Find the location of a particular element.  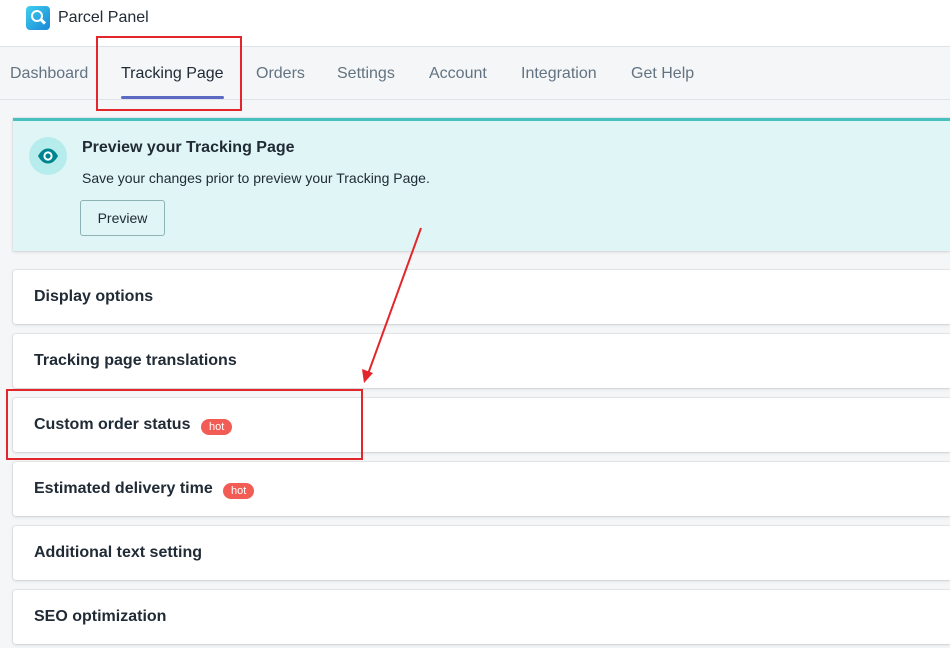

section-title: Additional text setting is located at coordinates (118, 552).